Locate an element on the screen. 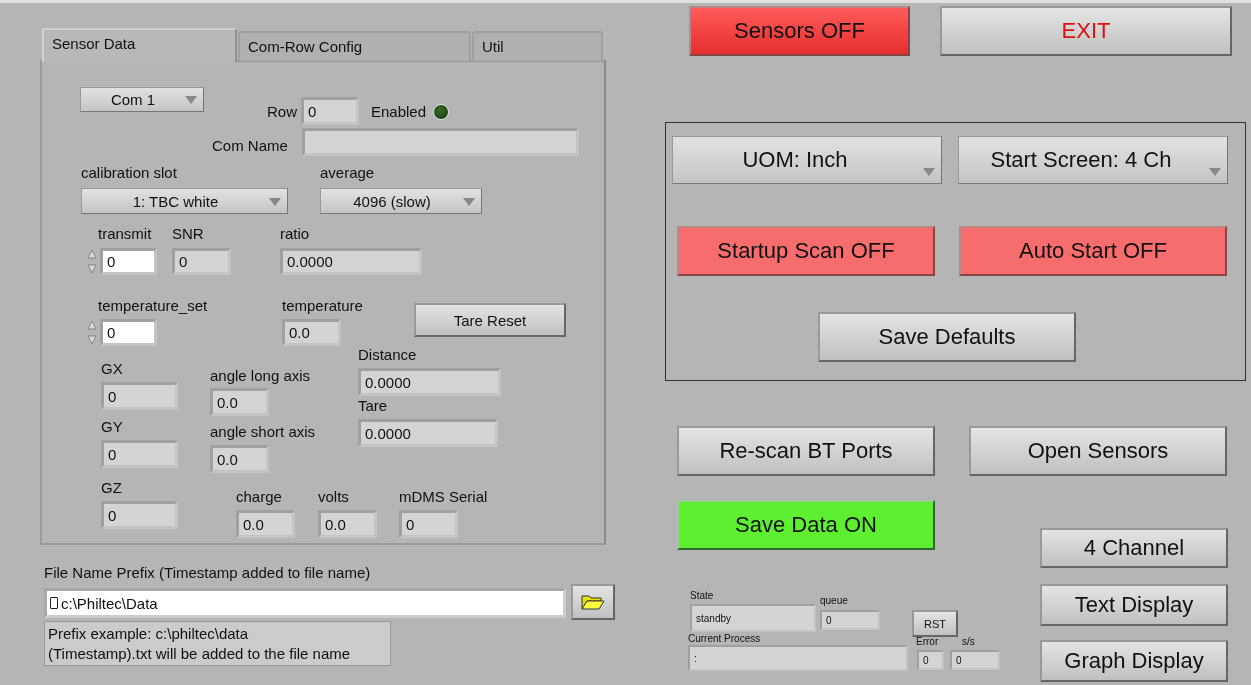 This screenshot has width=1251, height=685. field-label: Row is located at coordinates (282, 112).